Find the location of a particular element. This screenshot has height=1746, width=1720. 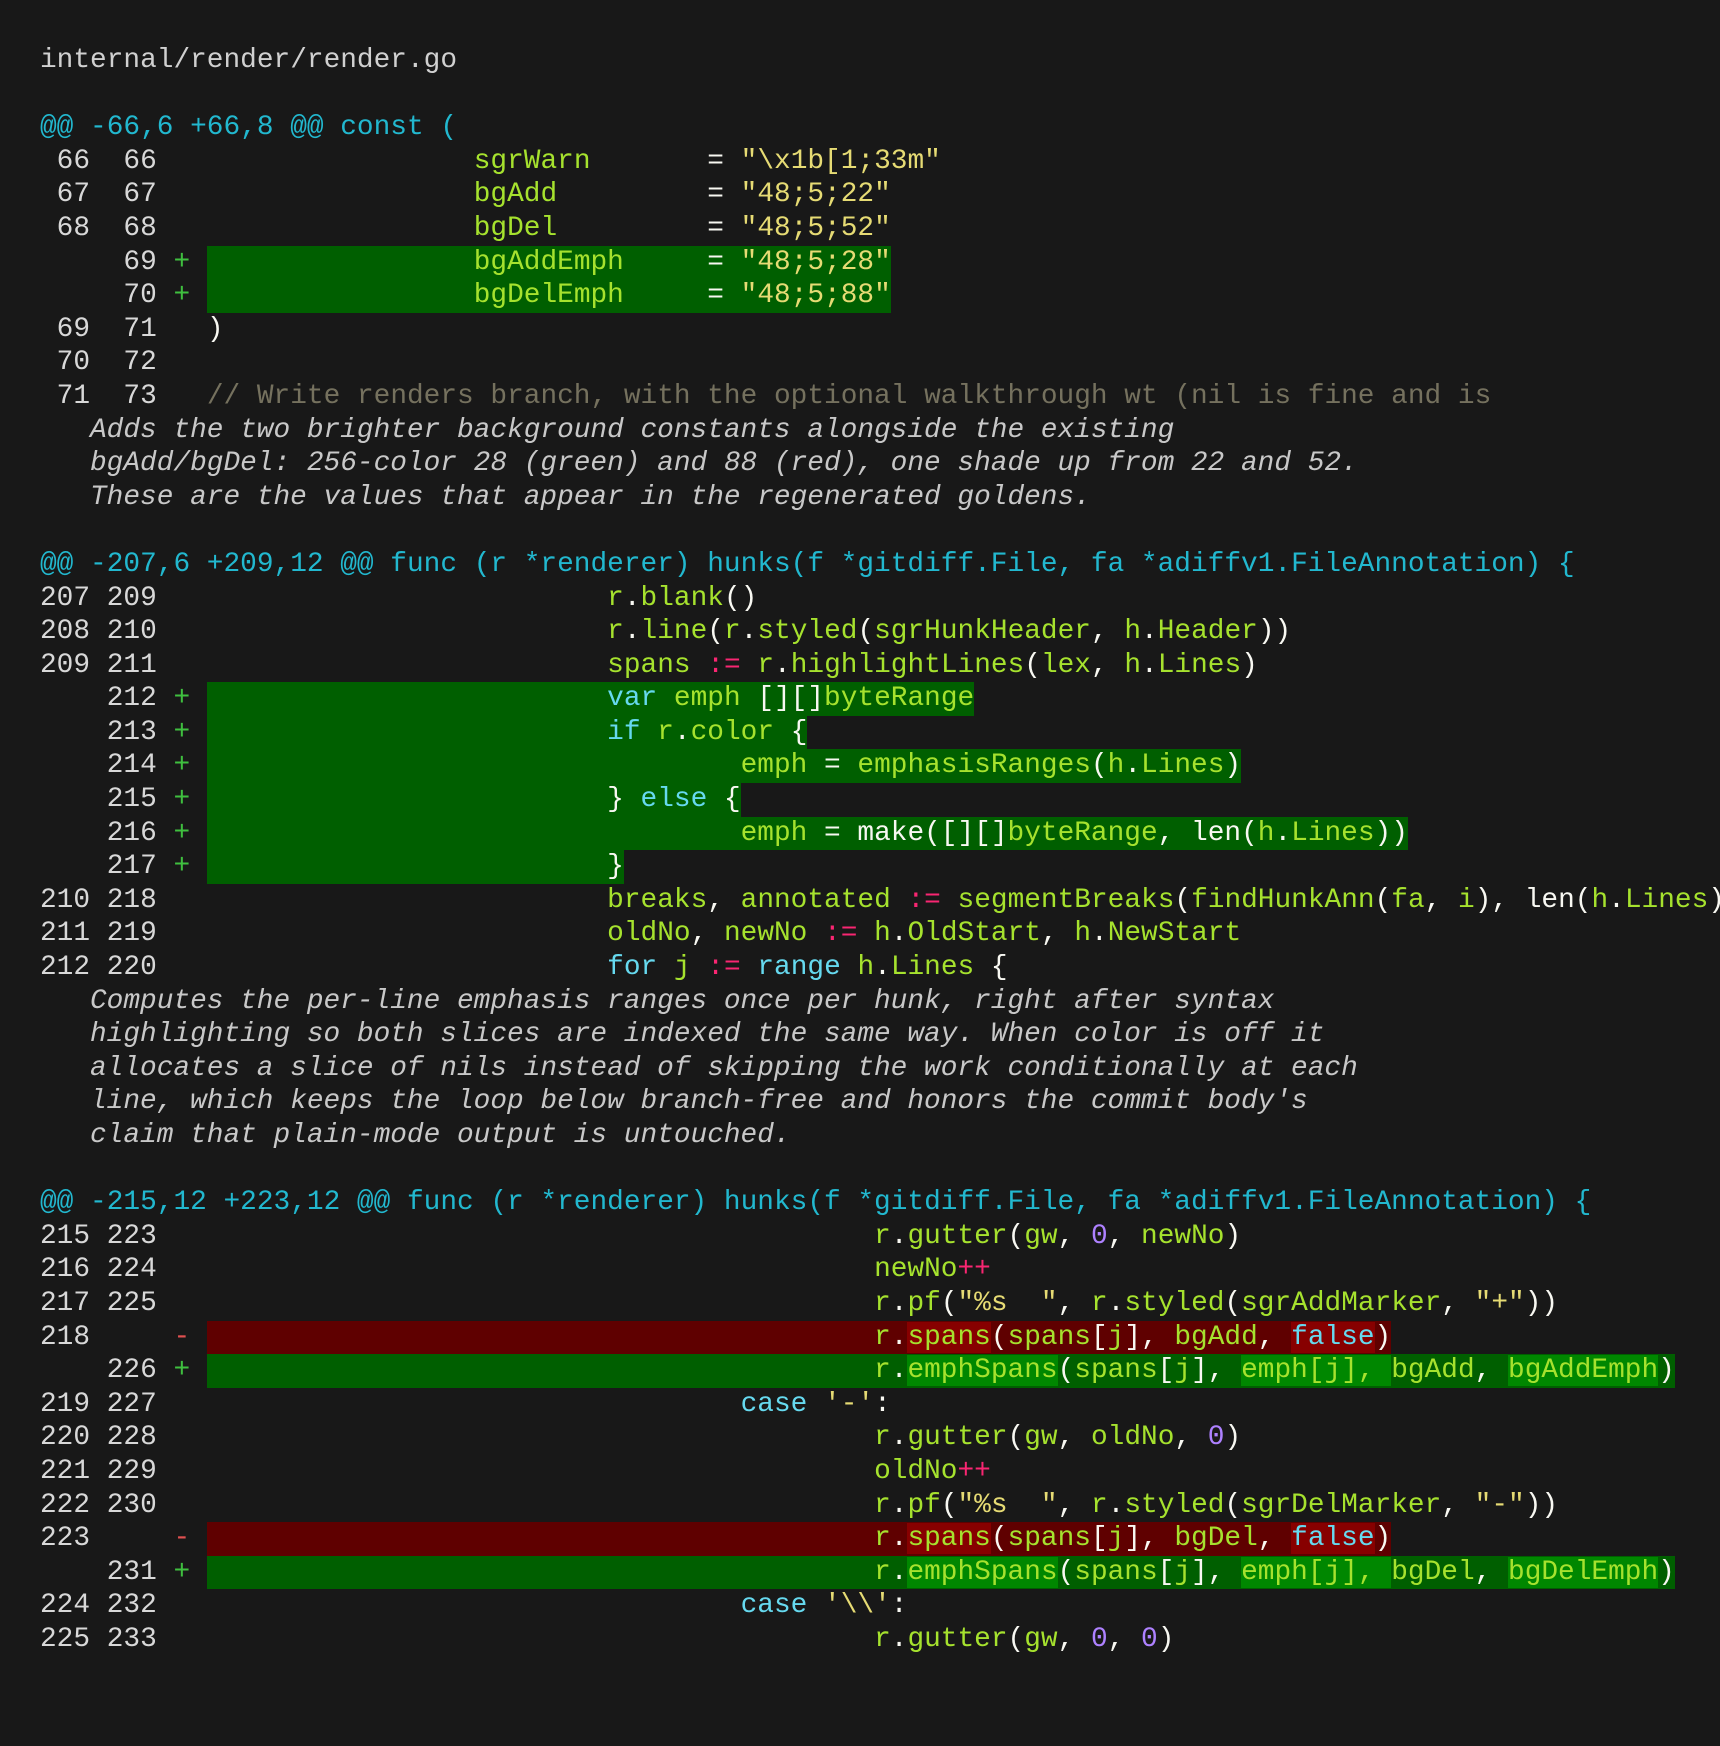

code-token: "48;5;88" is located at coordinates (815, 296).